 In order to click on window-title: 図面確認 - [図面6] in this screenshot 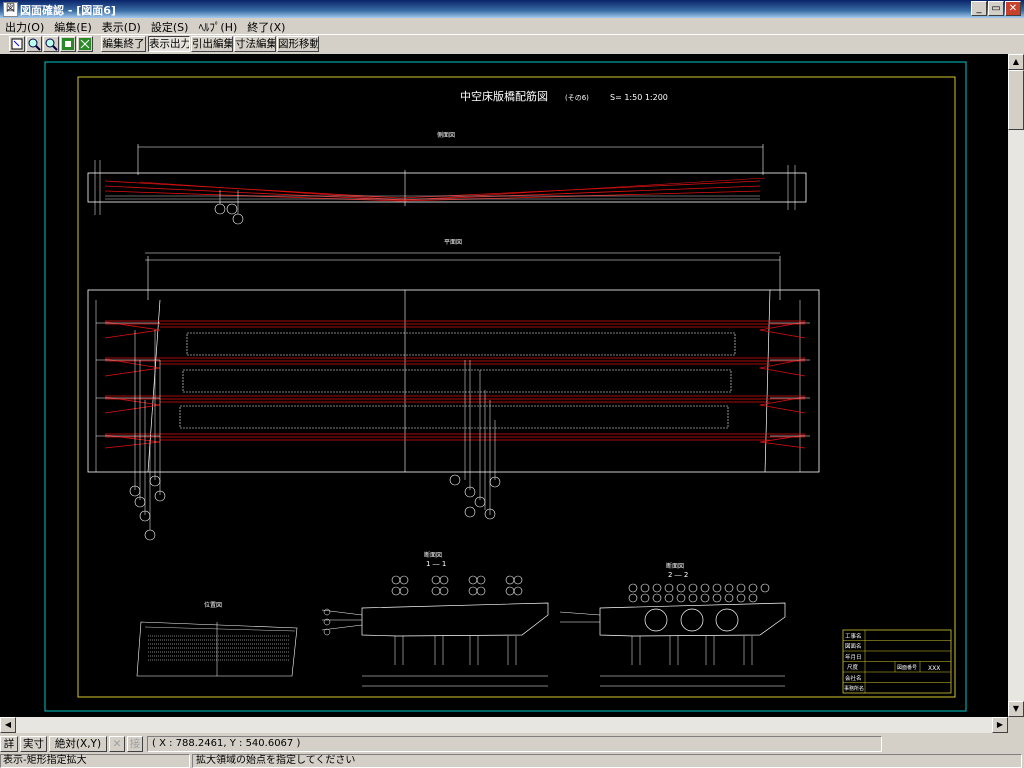, I will do `click(68, 10)`.